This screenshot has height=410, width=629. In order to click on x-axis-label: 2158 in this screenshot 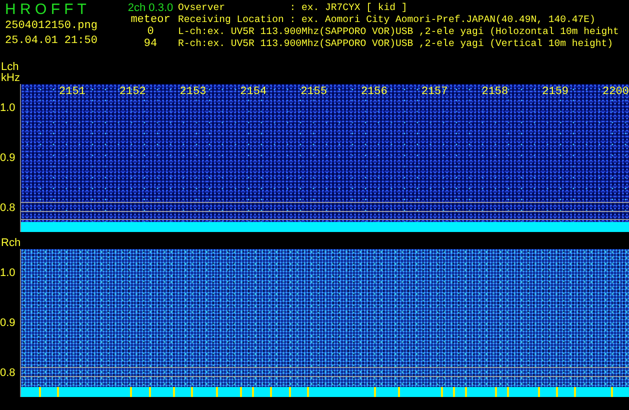, I will do `click(495, 92)`.